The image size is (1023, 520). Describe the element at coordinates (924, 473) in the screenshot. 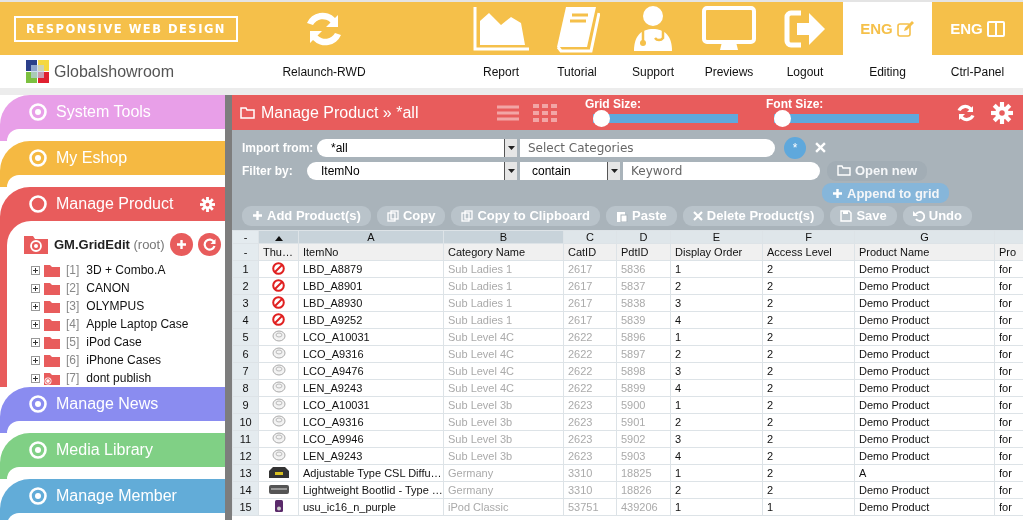

I see `table-cell: A` at that location.